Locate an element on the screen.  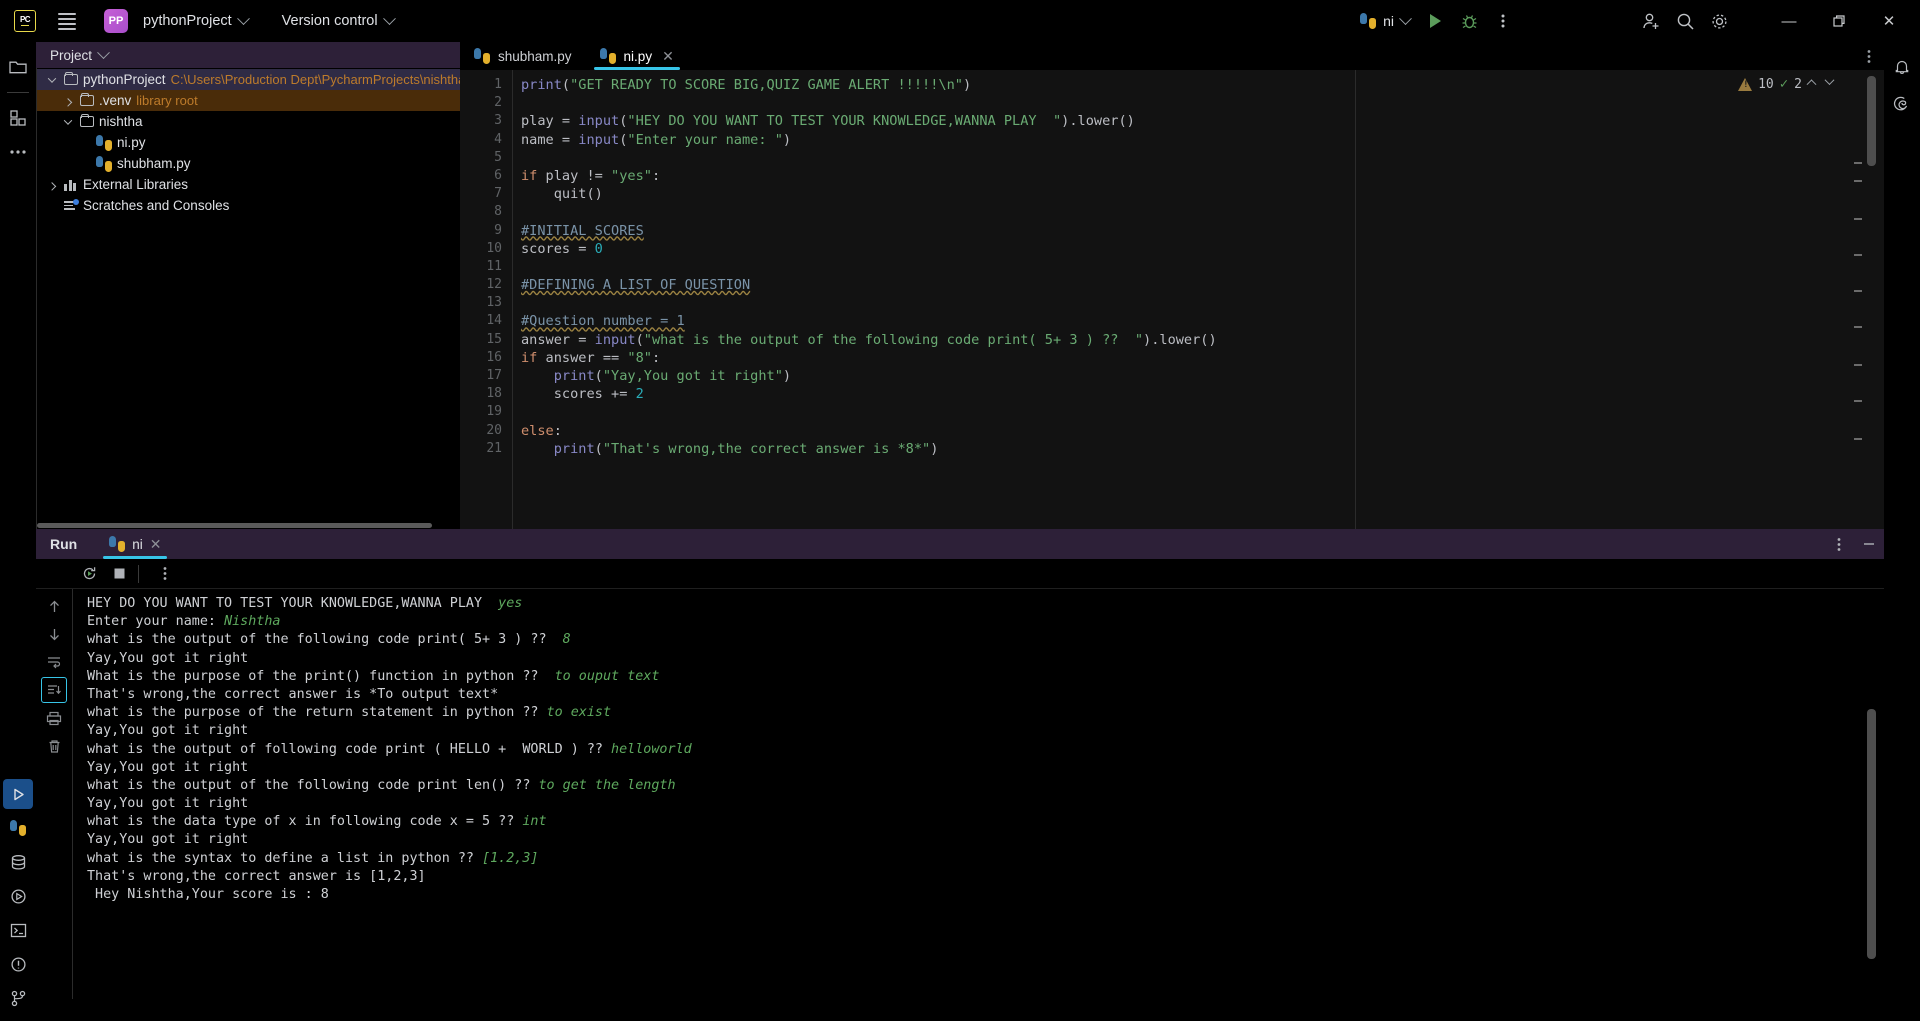
tree-item: External Libraries is located at coordinates (248, 184).